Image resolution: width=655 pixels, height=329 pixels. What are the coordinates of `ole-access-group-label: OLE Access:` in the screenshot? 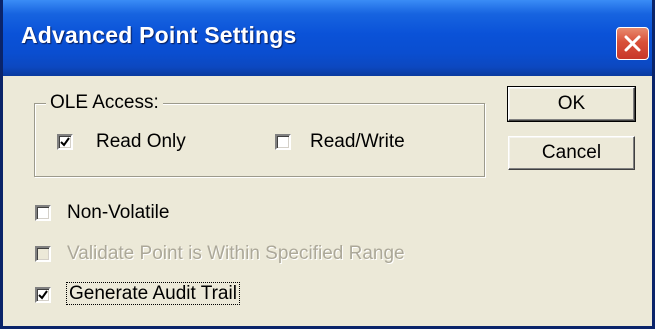 It's located at (104, 103).